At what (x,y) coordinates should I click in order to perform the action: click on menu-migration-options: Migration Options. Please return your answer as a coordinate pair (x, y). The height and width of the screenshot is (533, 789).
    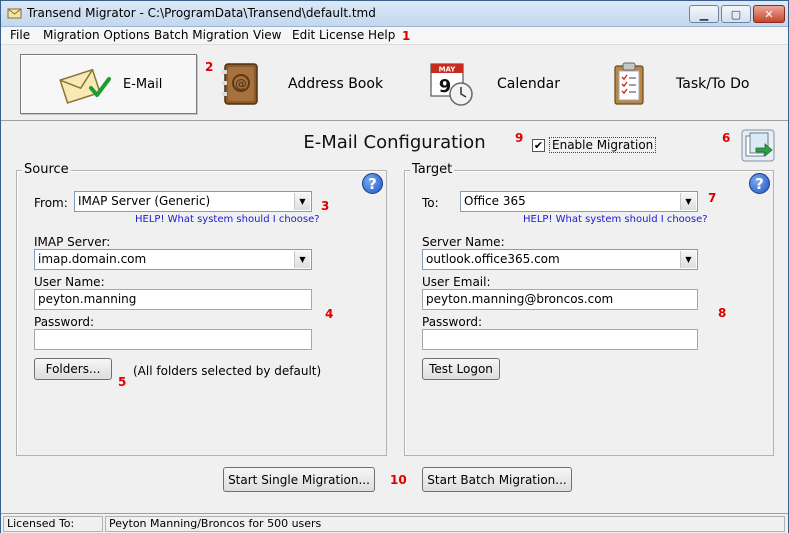
    Looking at the image, I should click on (96, 35).